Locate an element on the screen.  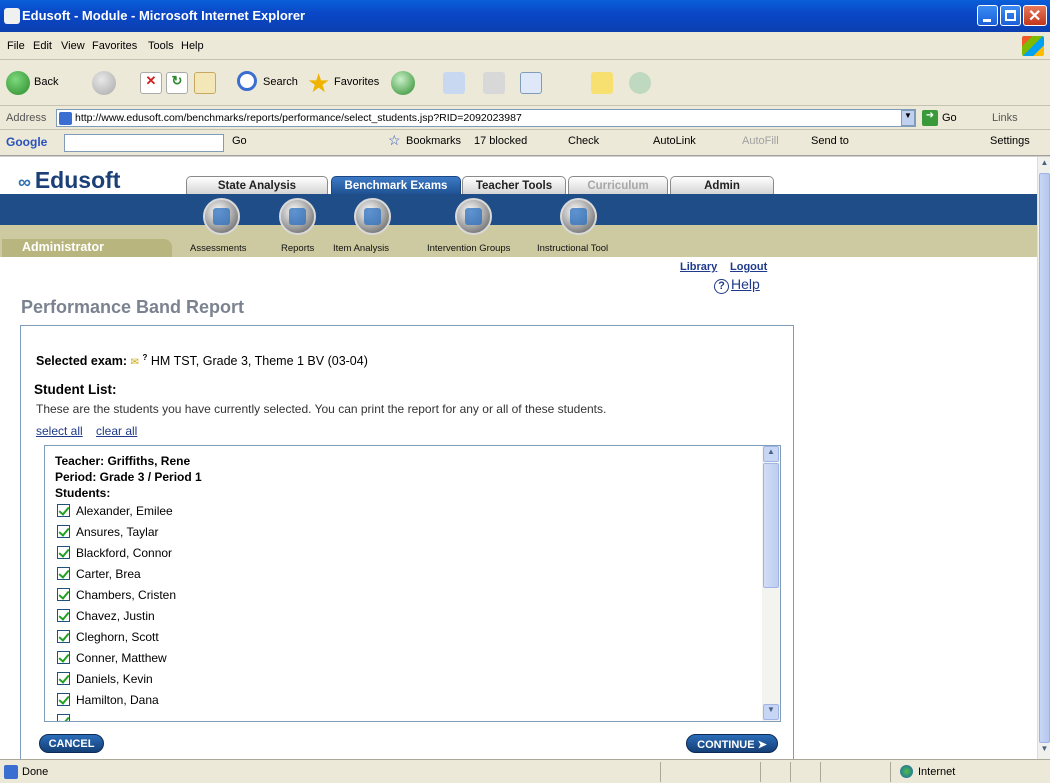
menu-tools: Tools is located at coordinates (161, 46).